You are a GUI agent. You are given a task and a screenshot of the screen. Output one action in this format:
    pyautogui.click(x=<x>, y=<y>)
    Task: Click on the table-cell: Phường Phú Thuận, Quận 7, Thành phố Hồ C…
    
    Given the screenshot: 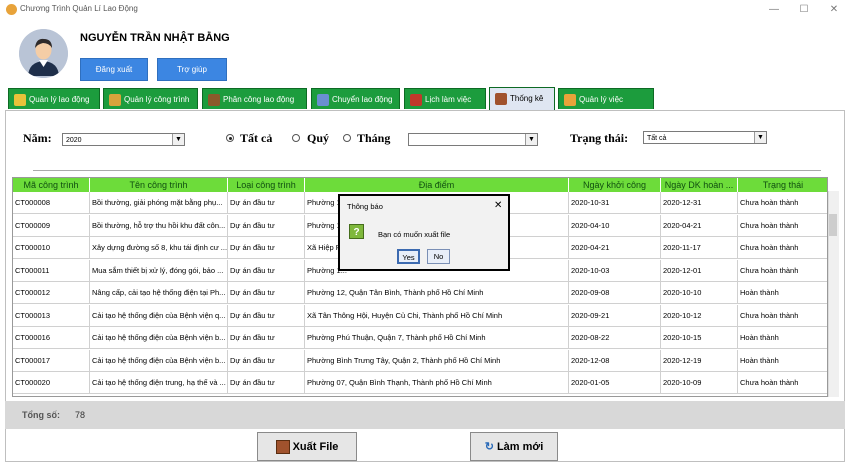 What is the action you would take?
    pyautogui.click(x=437, y=338)
    